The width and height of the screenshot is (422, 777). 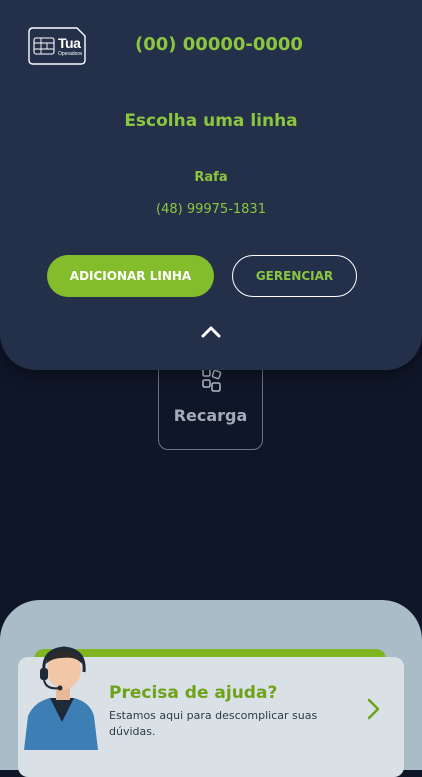 What do you see at coordinates (210, 415) in the screenshot?
I see `recharge-label: Recarga` at bounding box center [210, 415].